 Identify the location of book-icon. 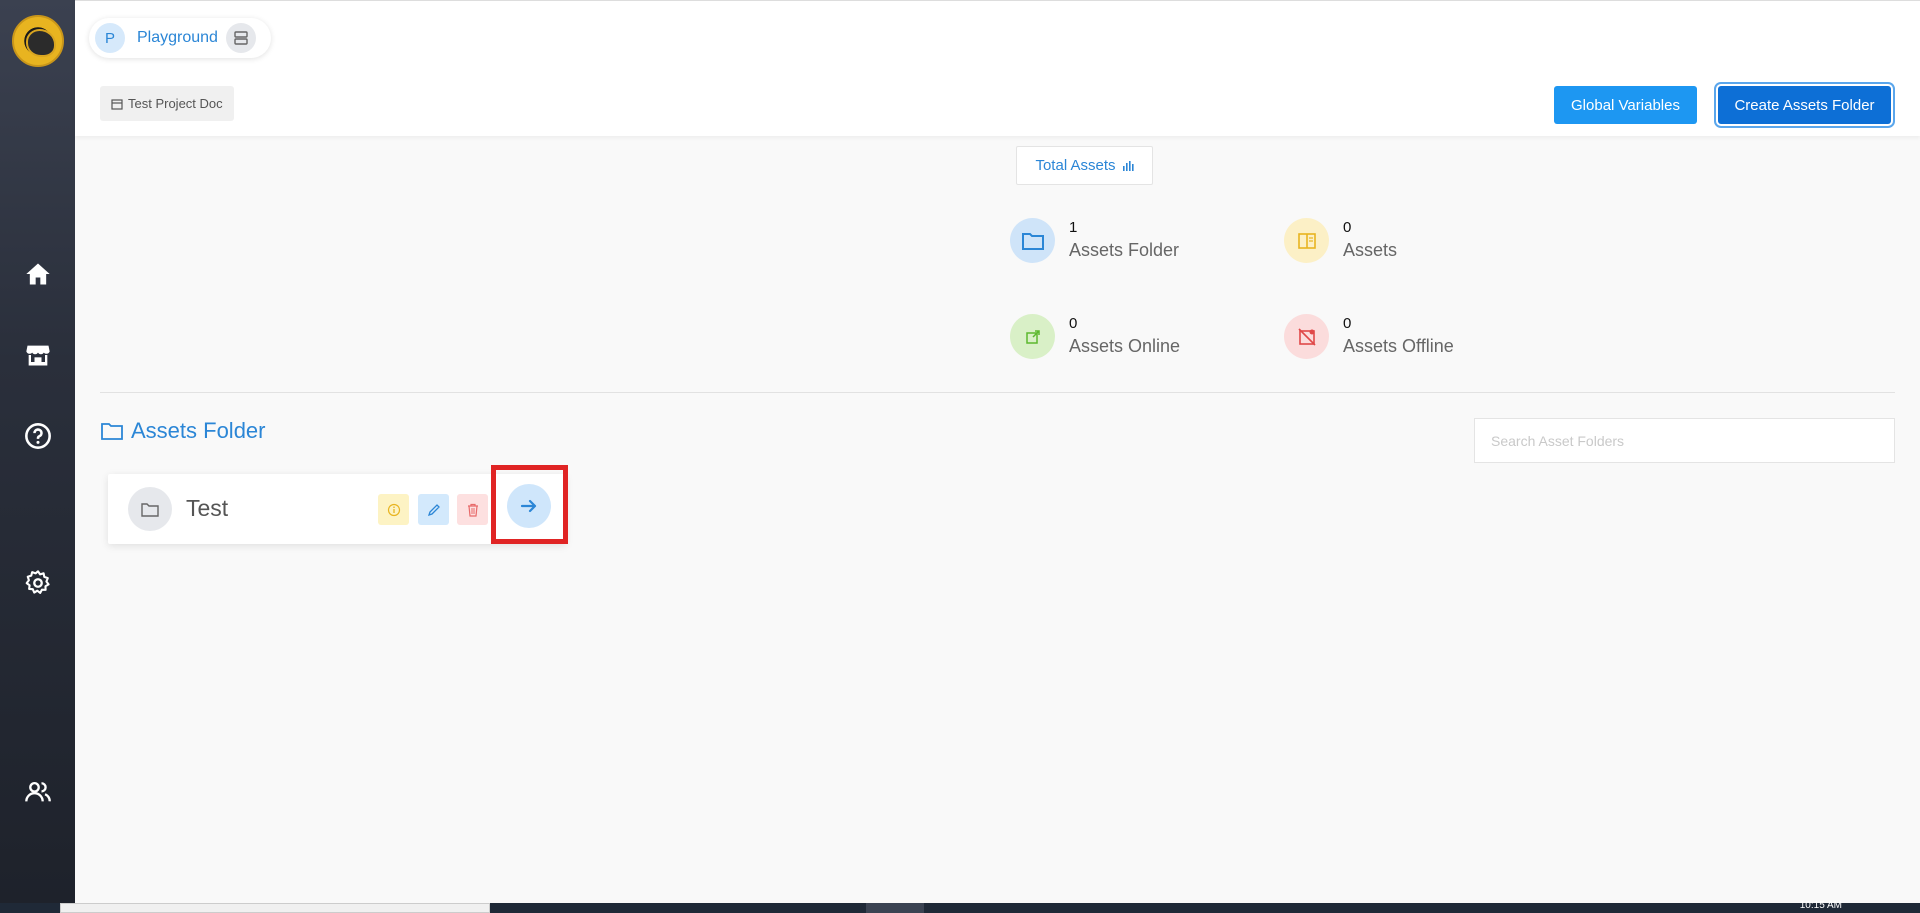
(1306, 240).